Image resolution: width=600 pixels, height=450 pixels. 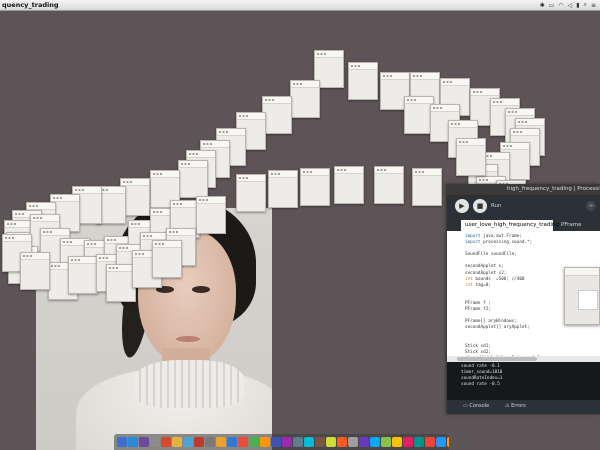 I want to click on run-button: ▶, so click(x=462, y=206).